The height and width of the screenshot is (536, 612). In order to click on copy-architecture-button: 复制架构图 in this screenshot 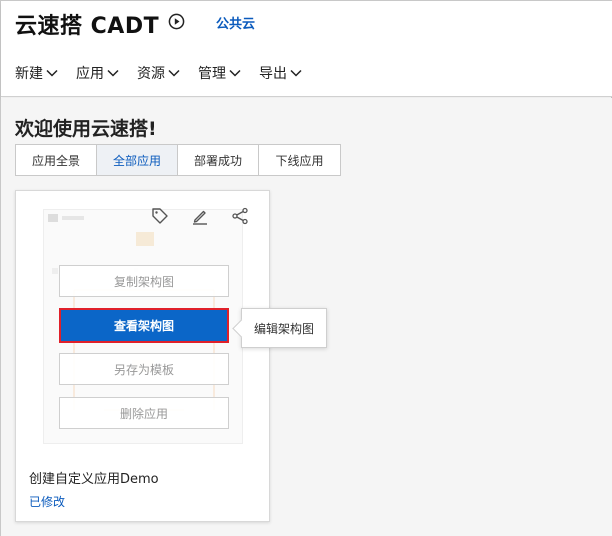, I will do `click(144, 281)`.